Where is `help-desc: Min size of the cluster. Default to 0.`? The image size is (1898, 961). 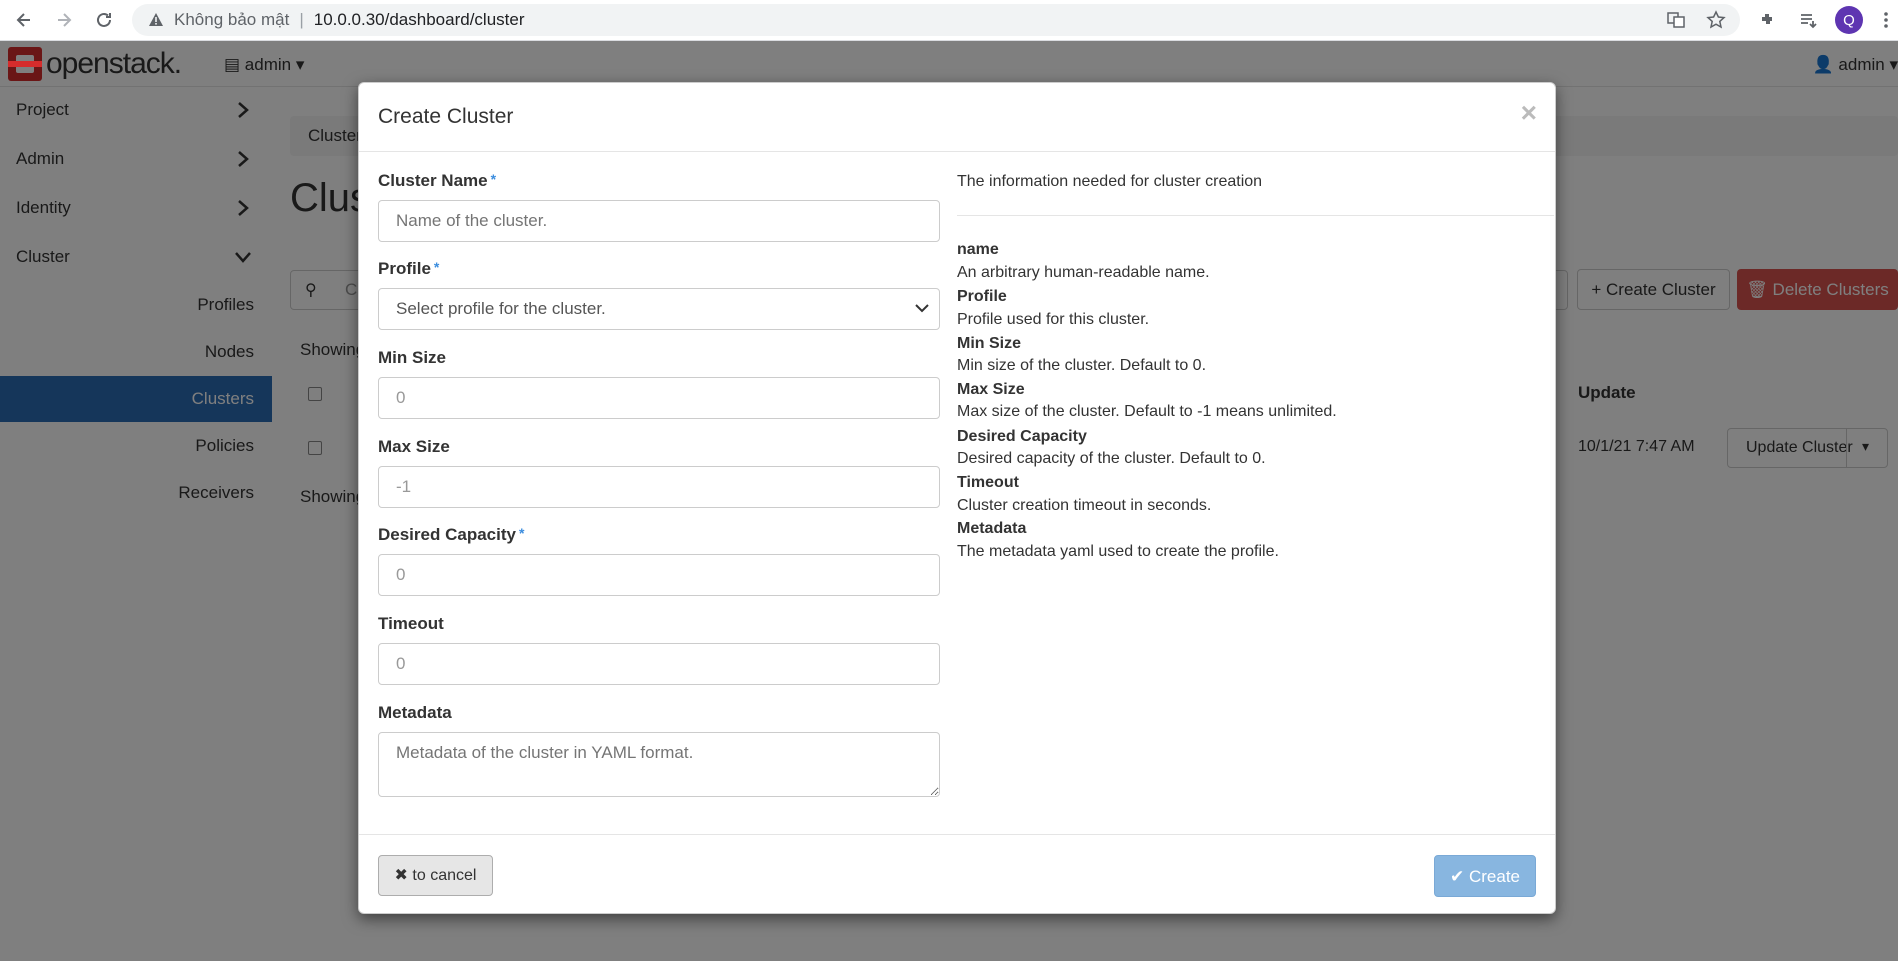 help-desc: Min size of the cluster. Default to 0. is located at coordinates (1082, 365).